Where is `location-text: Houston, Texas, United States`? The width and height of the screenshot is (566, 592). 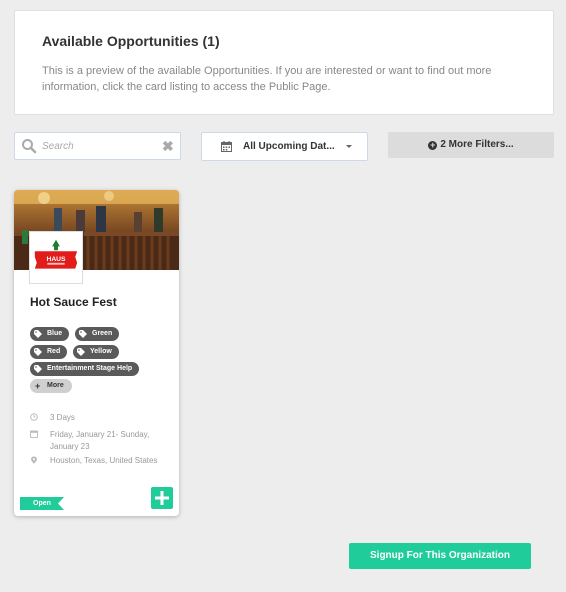
location-text: Houston, Texas, United States is located at coordinates (104, 460).